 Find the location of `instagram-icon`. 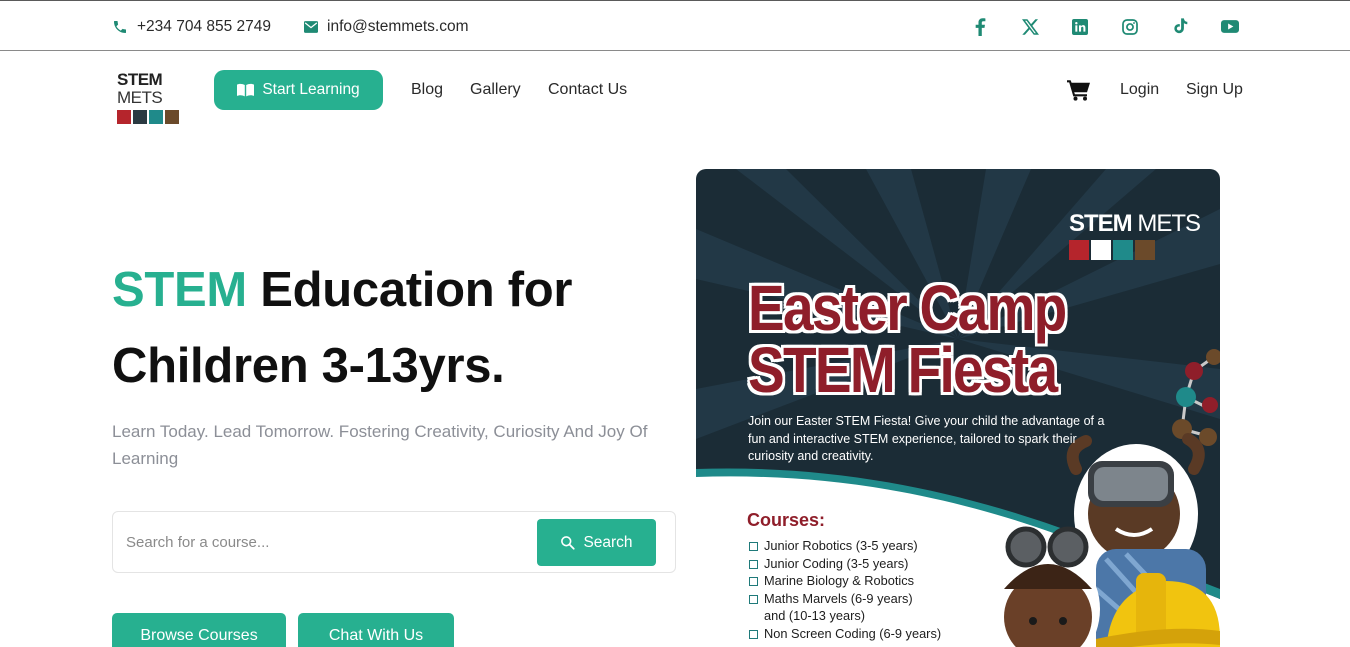

instagram-icon is located at coordinates (1130, 27).